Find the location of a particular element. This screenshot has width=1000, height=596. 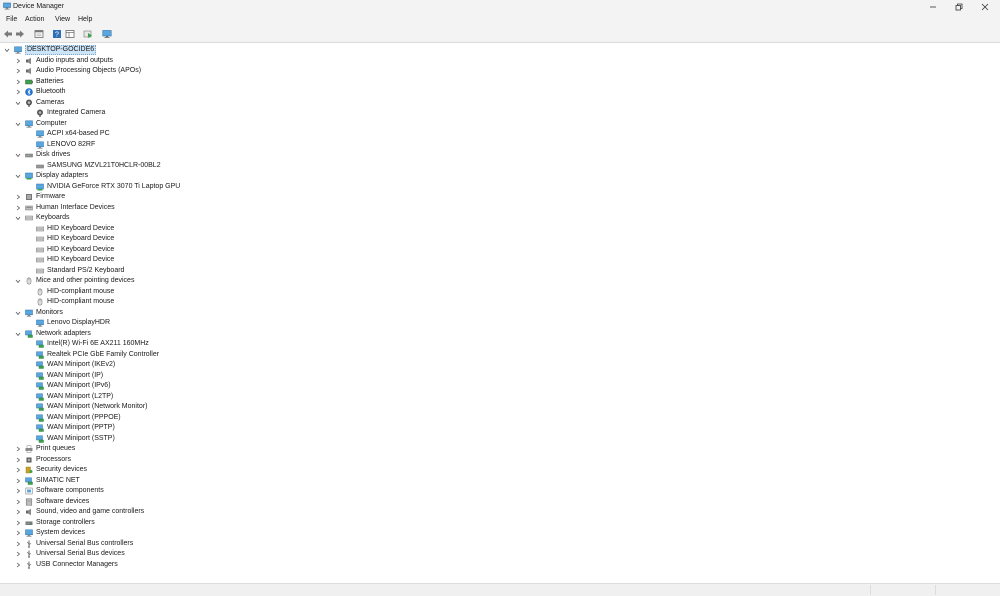

menu-action: Action is located at coordinates (34, 19).